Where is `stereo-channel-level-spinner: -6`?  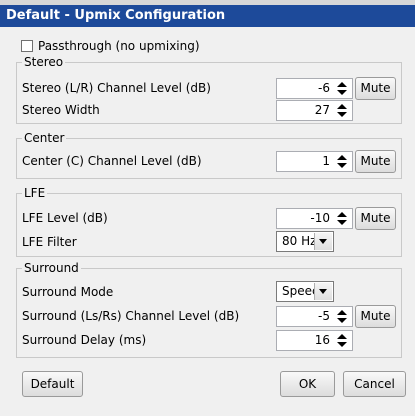
stereo-channel-level-spinner: -6 is located at coordinates (314, 88).